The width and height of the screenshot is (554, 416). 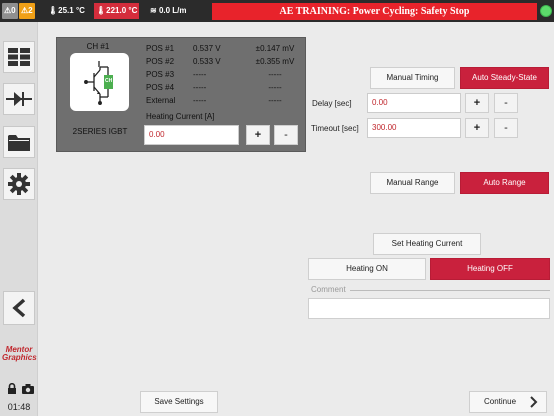 I want to click on channel-title: CH #1, so click(x=98, y=46).